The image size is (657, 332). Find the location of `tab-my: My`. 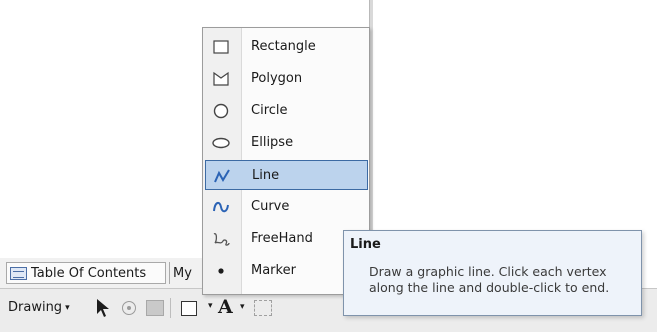

tab-my: My is located at coordinates (180, 273).